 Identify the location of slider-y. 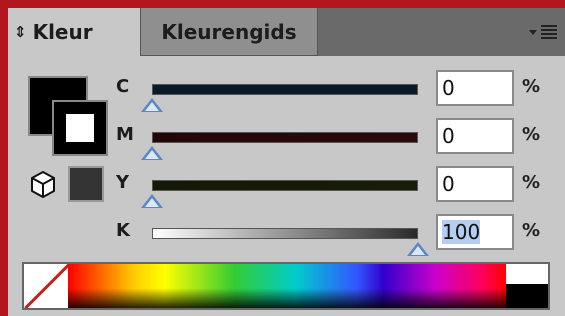
(285, 185).